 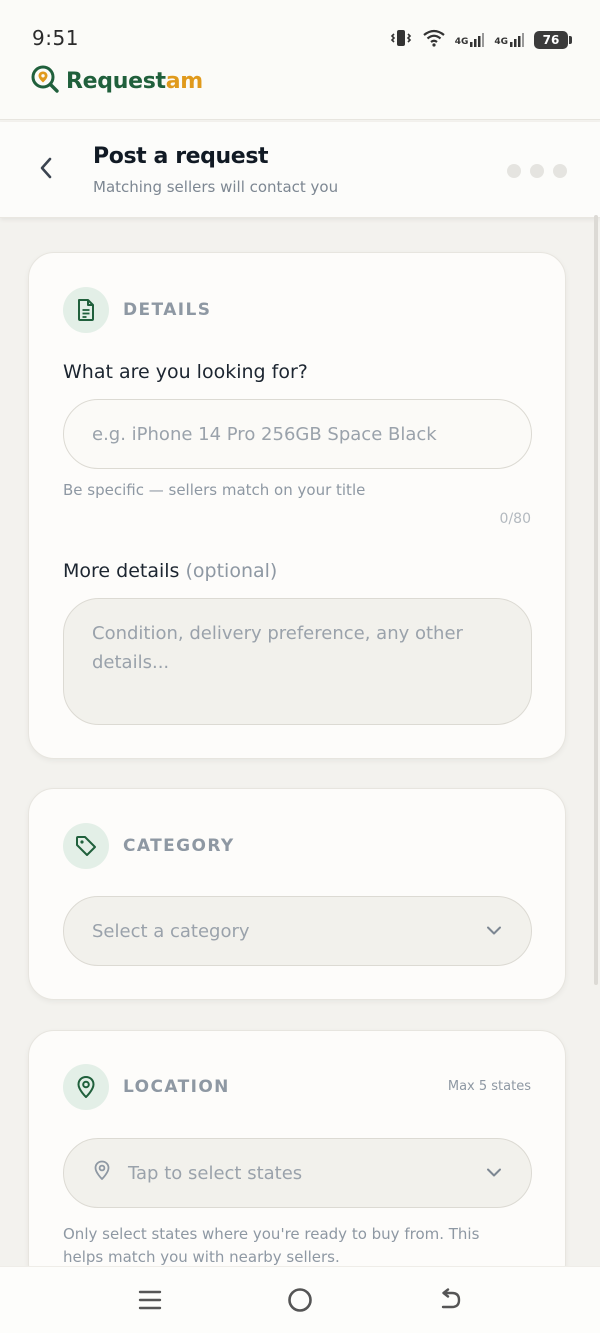 I want to click on brand-logo: Requestam, so click(x=116, y=81).